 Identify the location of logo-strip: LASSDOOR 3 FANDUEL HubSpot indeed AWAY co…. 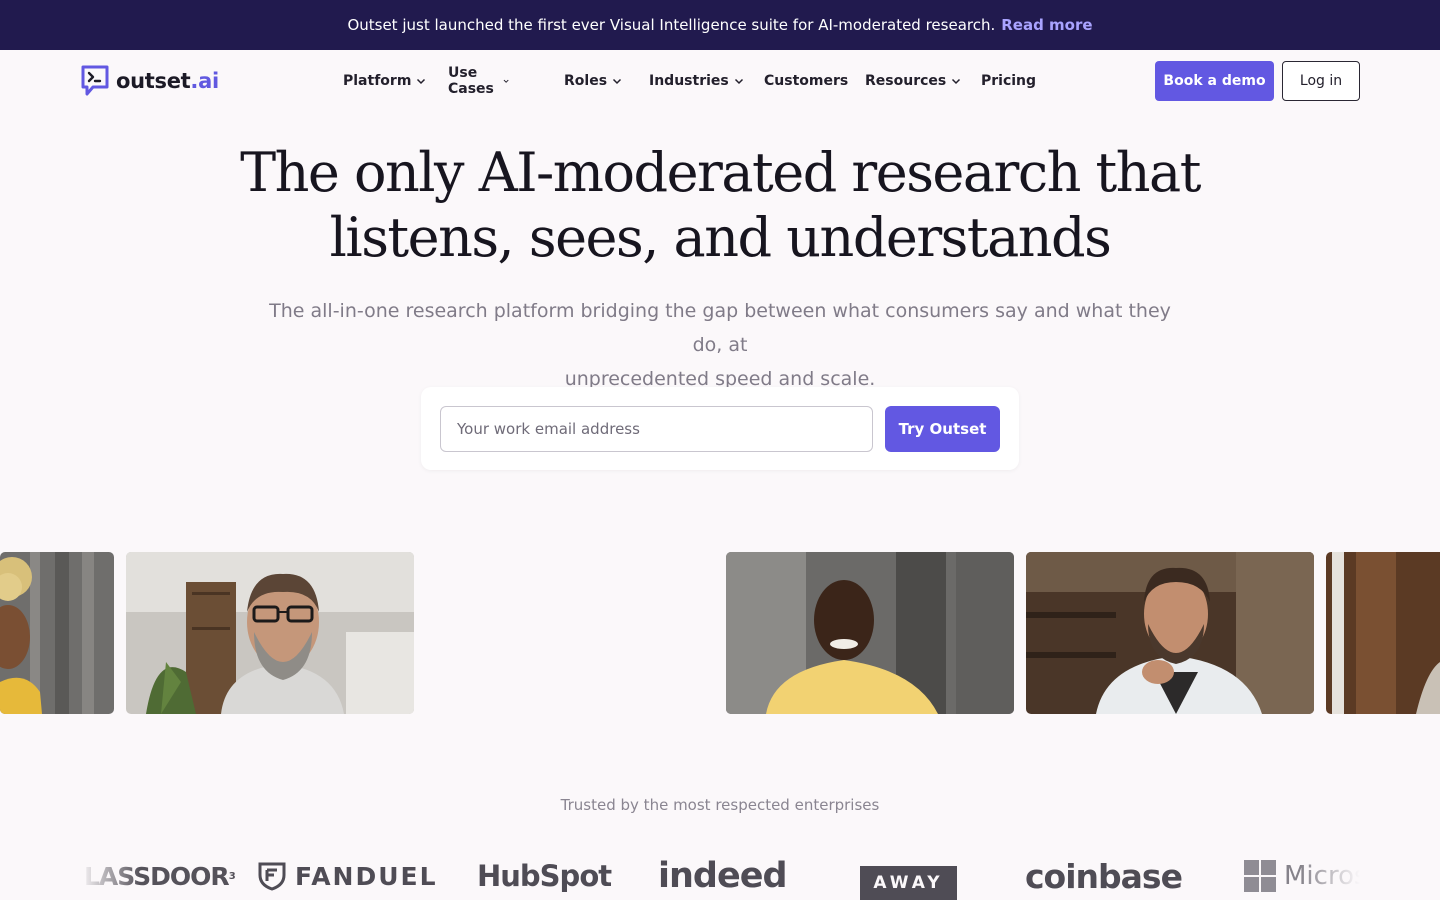
(720, 876).